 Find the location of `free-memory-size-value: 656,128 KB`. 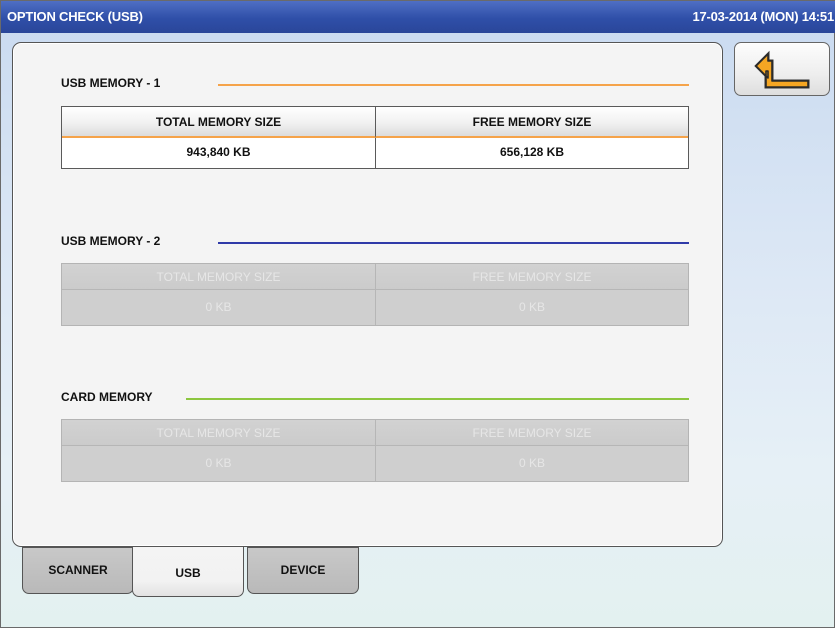

free-memory-size-value: 656,128 KB is located at coordinates (531, 153).